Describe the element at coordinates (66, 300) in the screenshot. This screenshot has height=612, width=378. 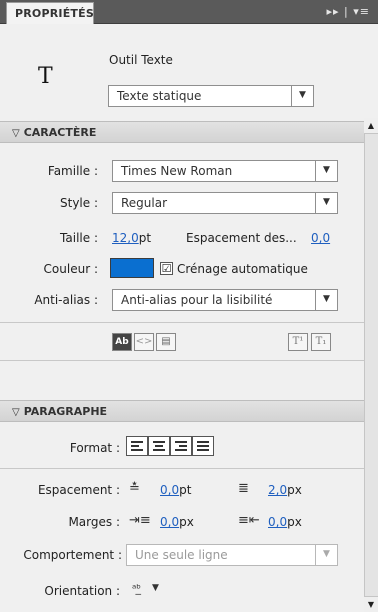
I see `antialias-label: Anti-alias :` at that location.